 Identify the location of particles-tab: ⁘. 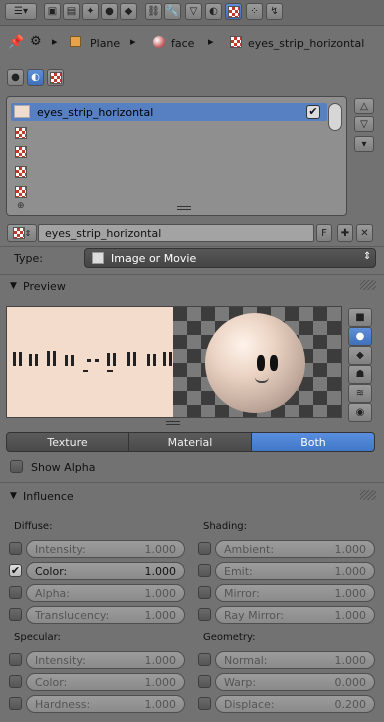
(254, 11).